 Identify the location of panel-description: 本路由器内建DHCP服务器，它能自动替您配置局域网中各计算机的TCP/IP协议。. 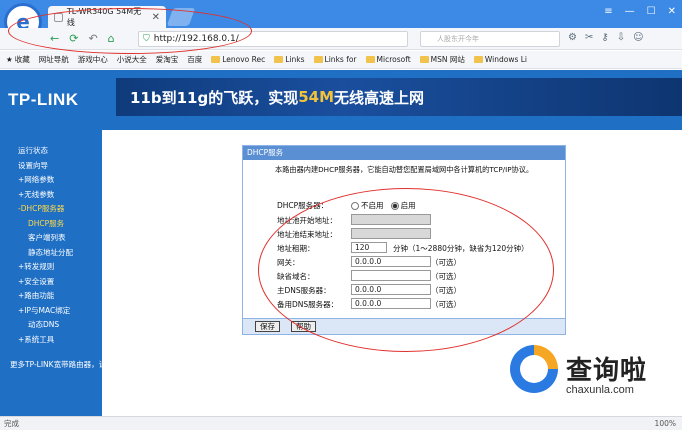
(404, 169).